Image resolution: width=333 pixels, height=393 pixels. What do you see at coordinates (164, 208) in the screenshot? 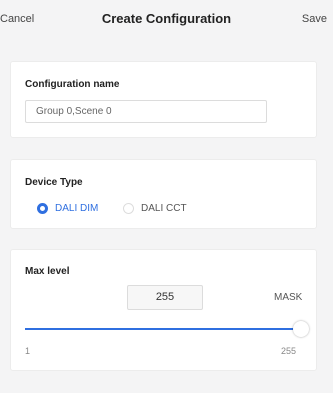
I see `device-type-option-label: DALI CCT` at bounding box center [164, 208].